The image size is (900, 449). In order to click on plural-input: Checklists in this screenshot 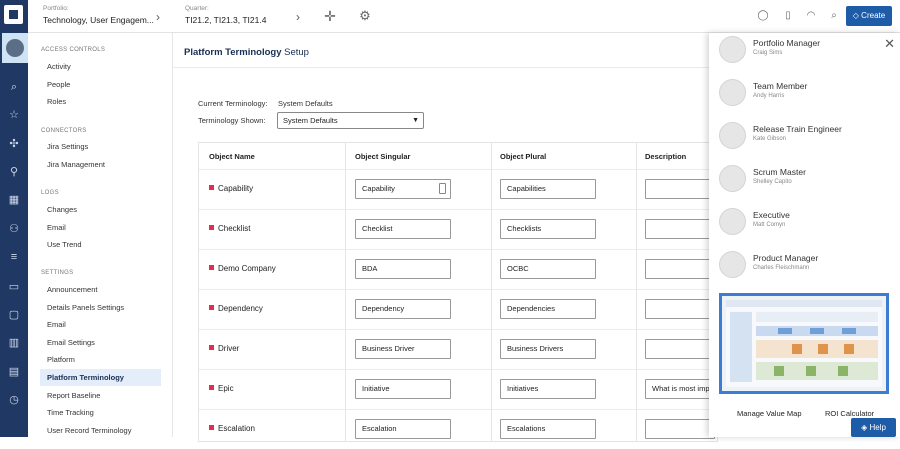, I will do `click(548, 229)`.